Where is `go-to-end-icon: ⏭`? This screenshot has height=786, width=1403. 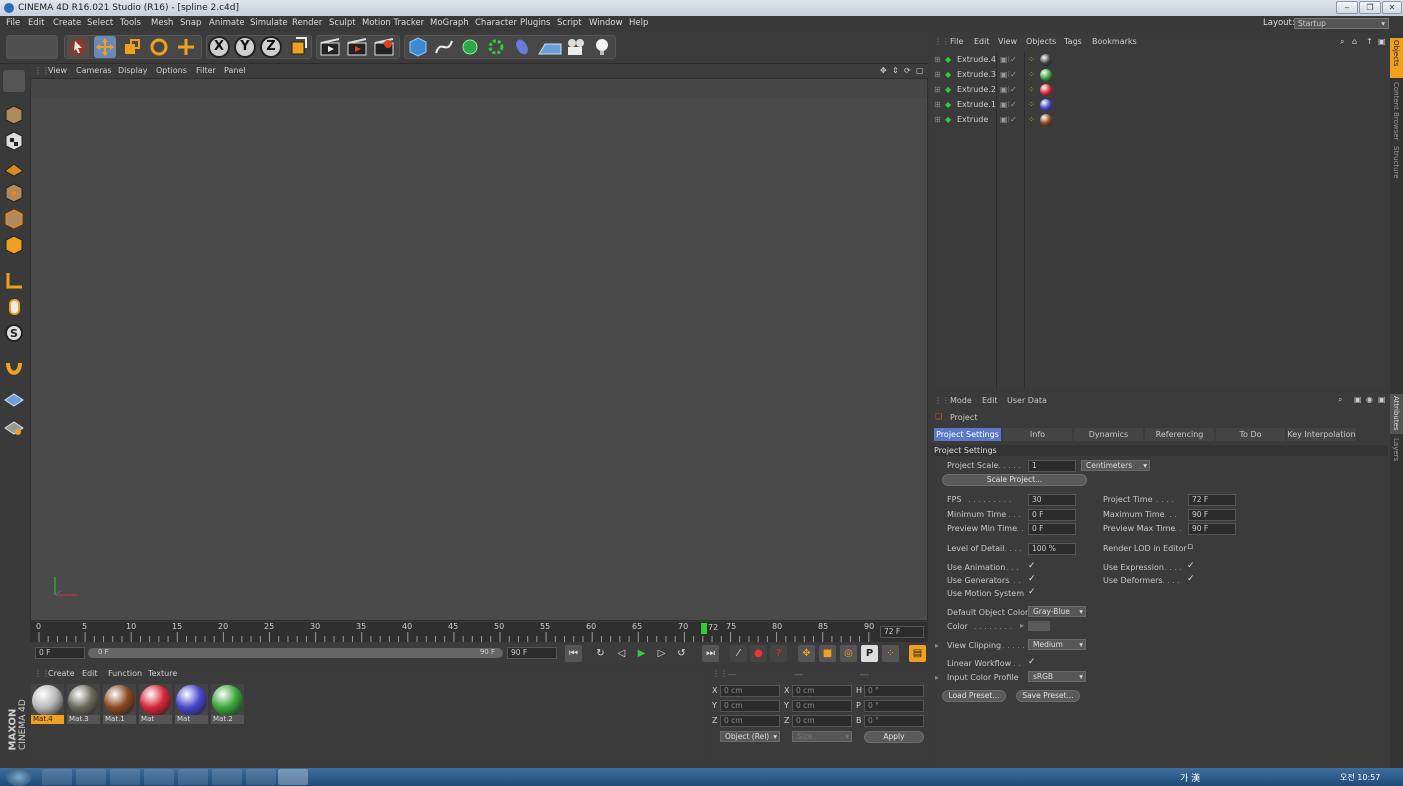 go-to-end-icon: ⏭ is located at coordinates (710, 653).